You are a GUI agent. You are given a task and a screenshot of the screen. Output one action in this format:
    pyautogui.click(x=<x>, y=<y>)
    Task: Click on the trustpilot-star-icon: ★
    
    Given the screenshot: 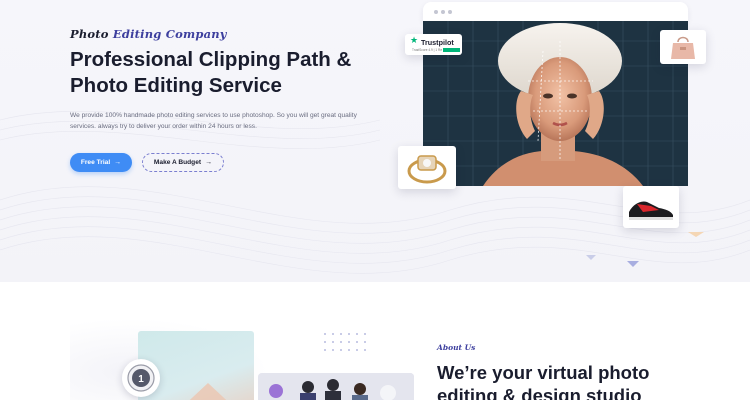 What is the action you would take?
    pyautogui.click(x=414, y=41)
    